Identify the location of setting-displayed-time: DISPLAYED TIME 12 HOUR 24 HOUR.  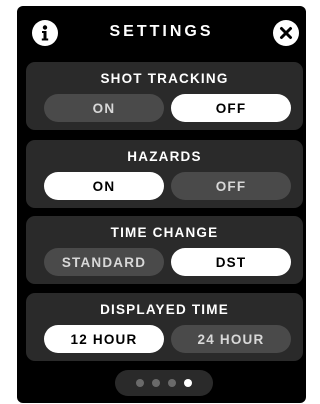
(164, 327).